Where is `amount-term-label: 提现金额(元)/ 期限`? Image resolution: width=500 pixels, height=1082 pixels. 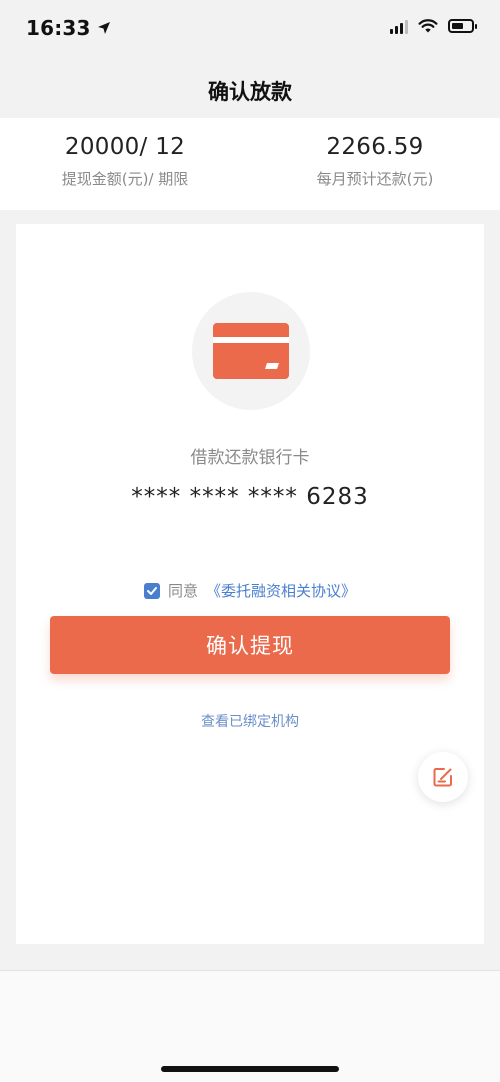 amount-term-label: 提现金额(元)/ 期限 is located at coordinates (125, 179).